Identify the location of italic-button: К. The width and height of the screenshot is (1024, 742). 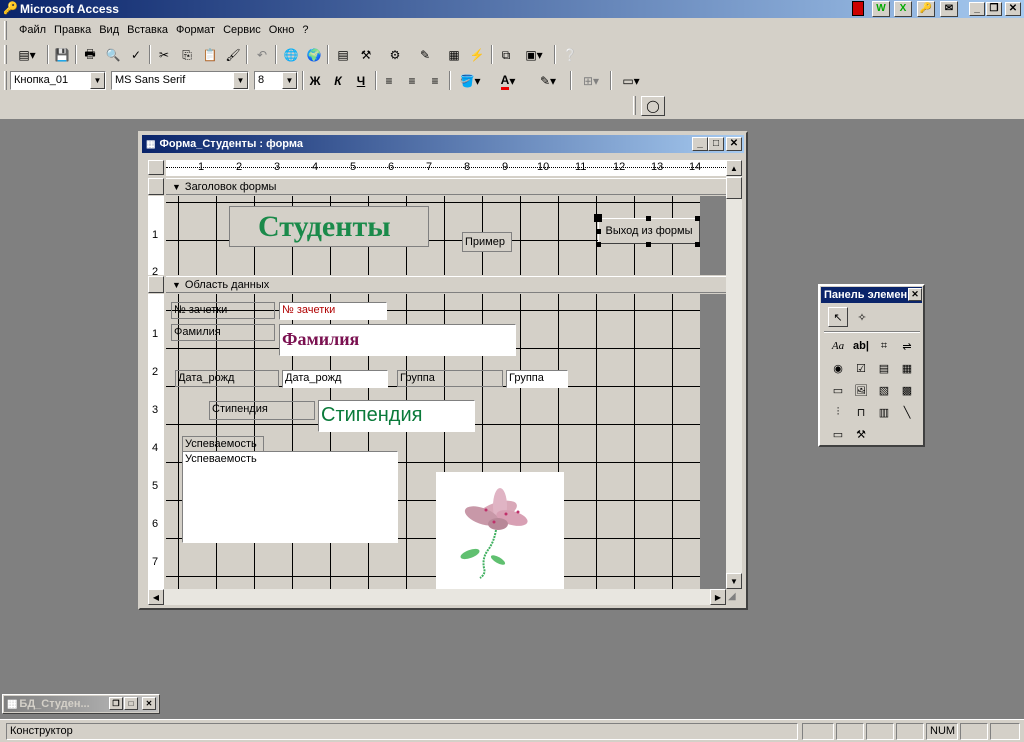
(338, 81).